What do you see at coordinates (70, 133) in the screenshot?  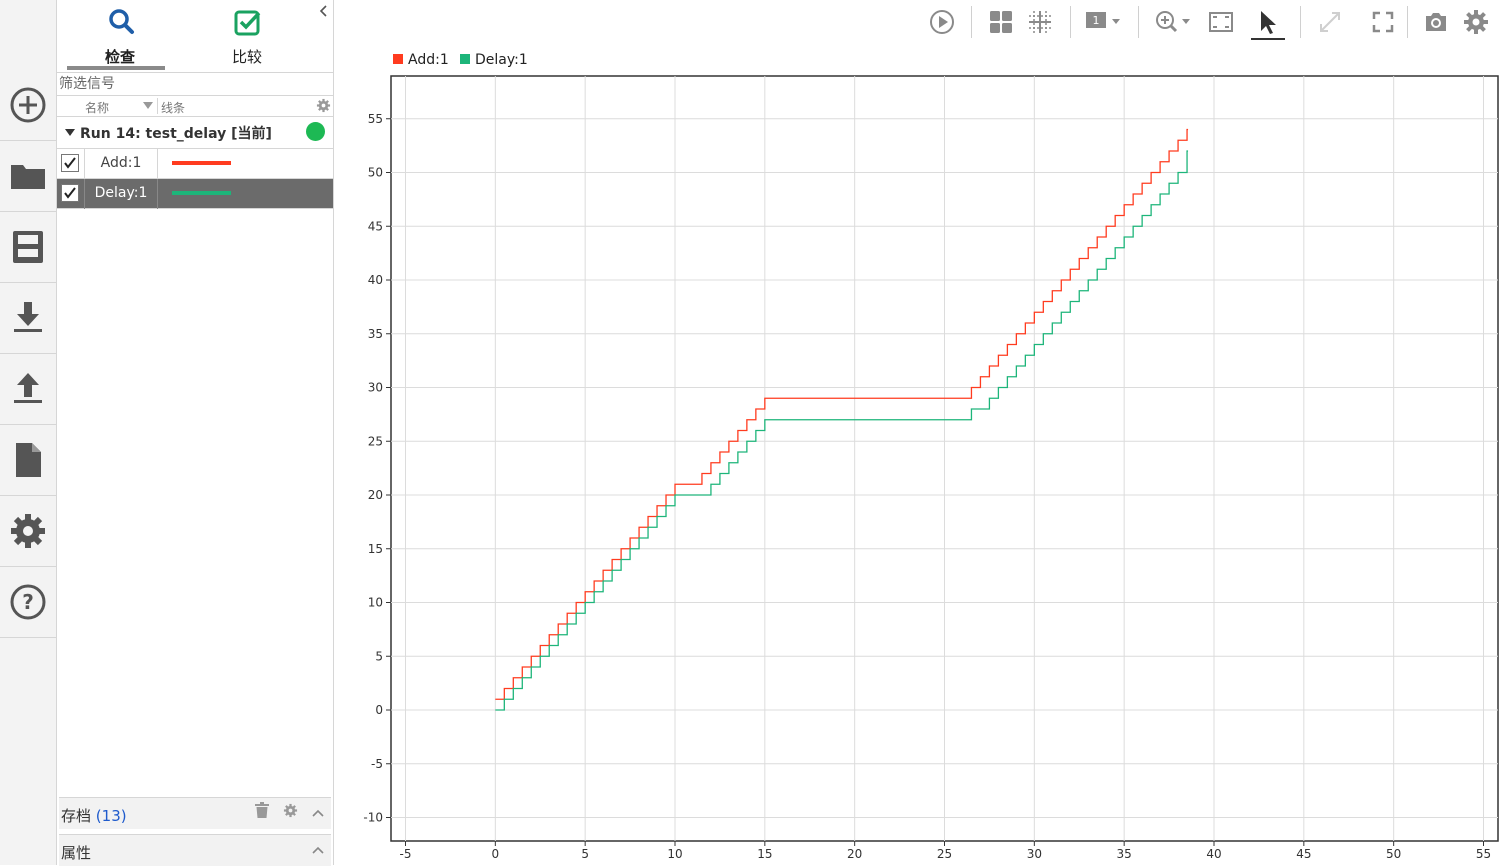 I see `expand-caret-icon` at bounding box center [70, 133].